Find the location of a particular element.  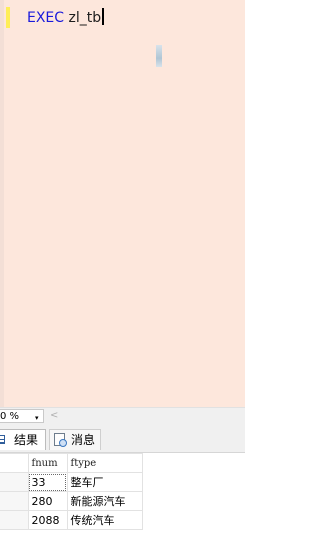

results-grid-area: fnum ftype 33 整车厂 280 新能源汽车 2088 传统汽车 is located at coordinates (122, 500).